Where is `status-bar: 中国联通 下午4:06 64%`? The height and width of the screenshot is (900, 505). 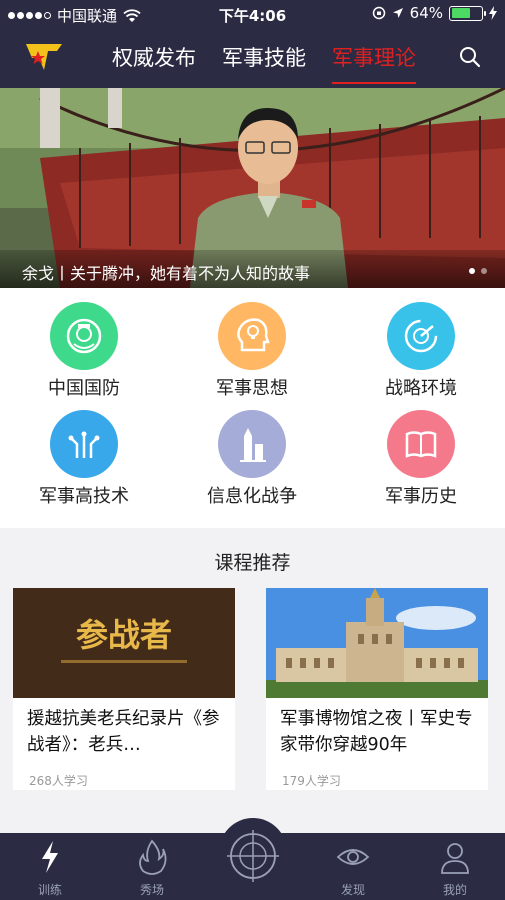 status-bar: 中国联通 下午4:06 64% is located at coordinates (252, 14).